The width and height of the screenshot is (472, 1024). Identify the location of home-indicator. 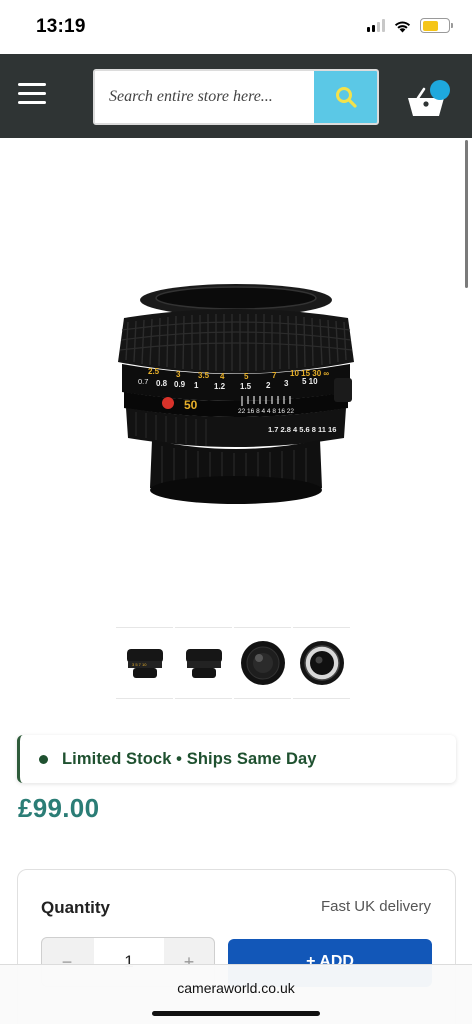
(236, 1013).